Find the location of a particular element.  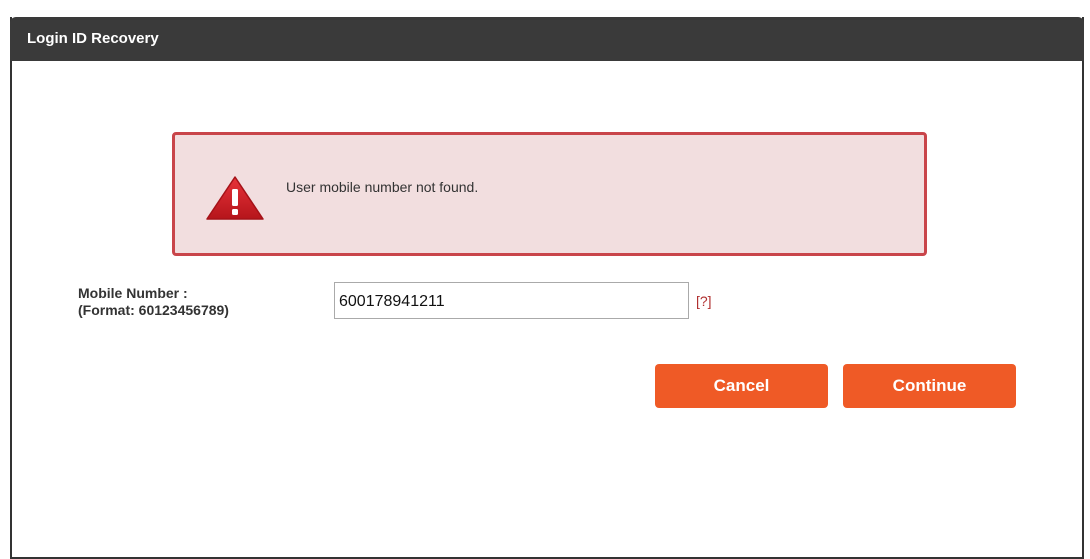

continue-button: Continue is located at coordinates (929, 386).